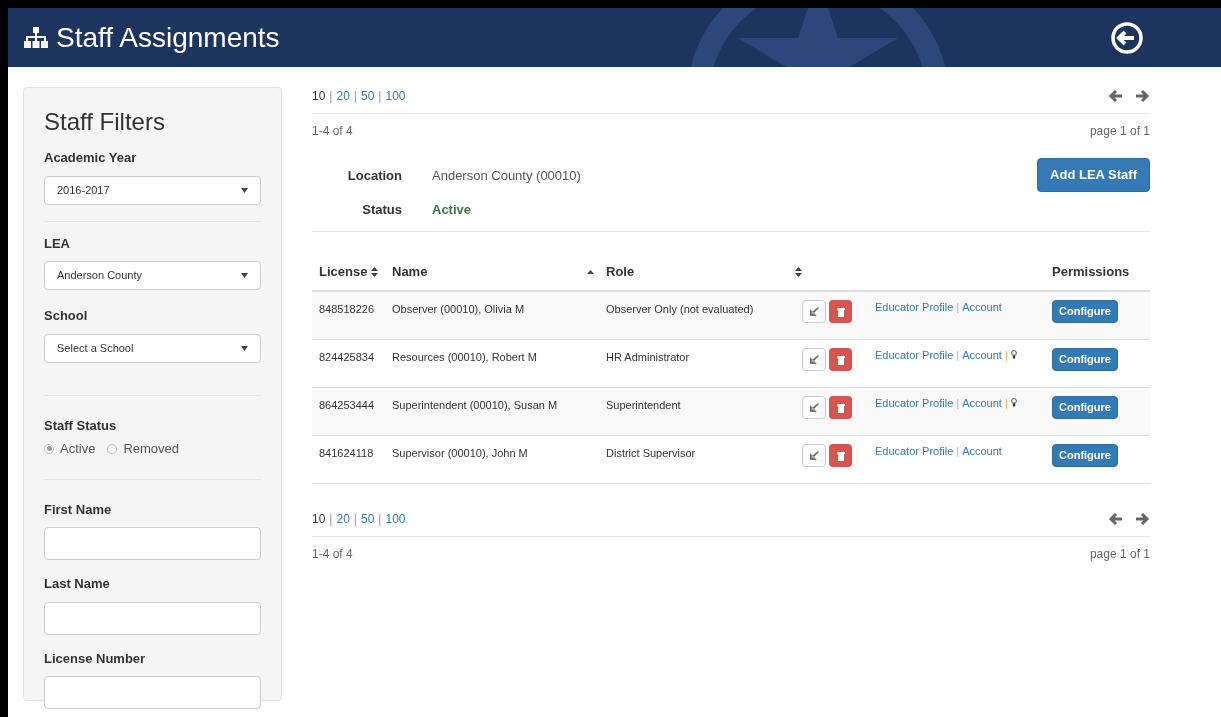 The image size is (1221, 717). I want to click on page-title: Staff Assignments, so click(168, 37).